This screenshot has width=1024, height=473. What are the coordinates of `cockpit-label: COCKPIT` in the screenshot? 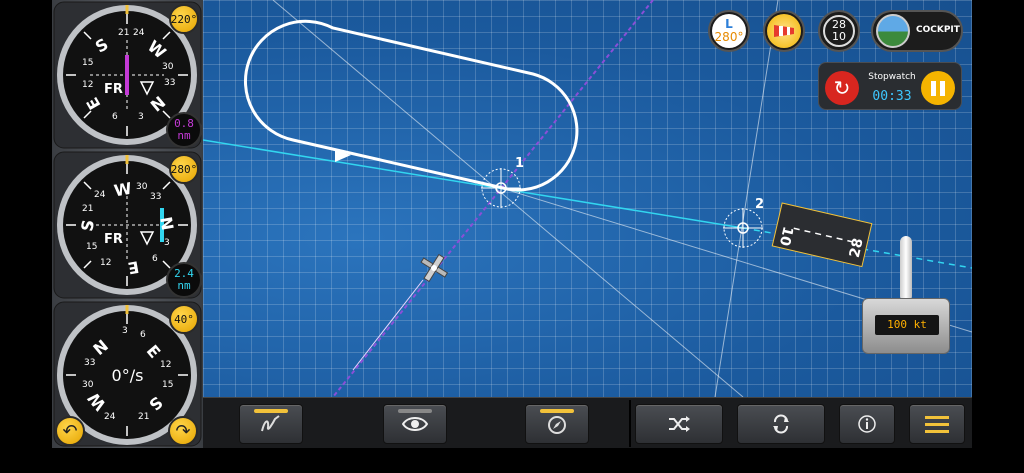 It's located at (938, 30).